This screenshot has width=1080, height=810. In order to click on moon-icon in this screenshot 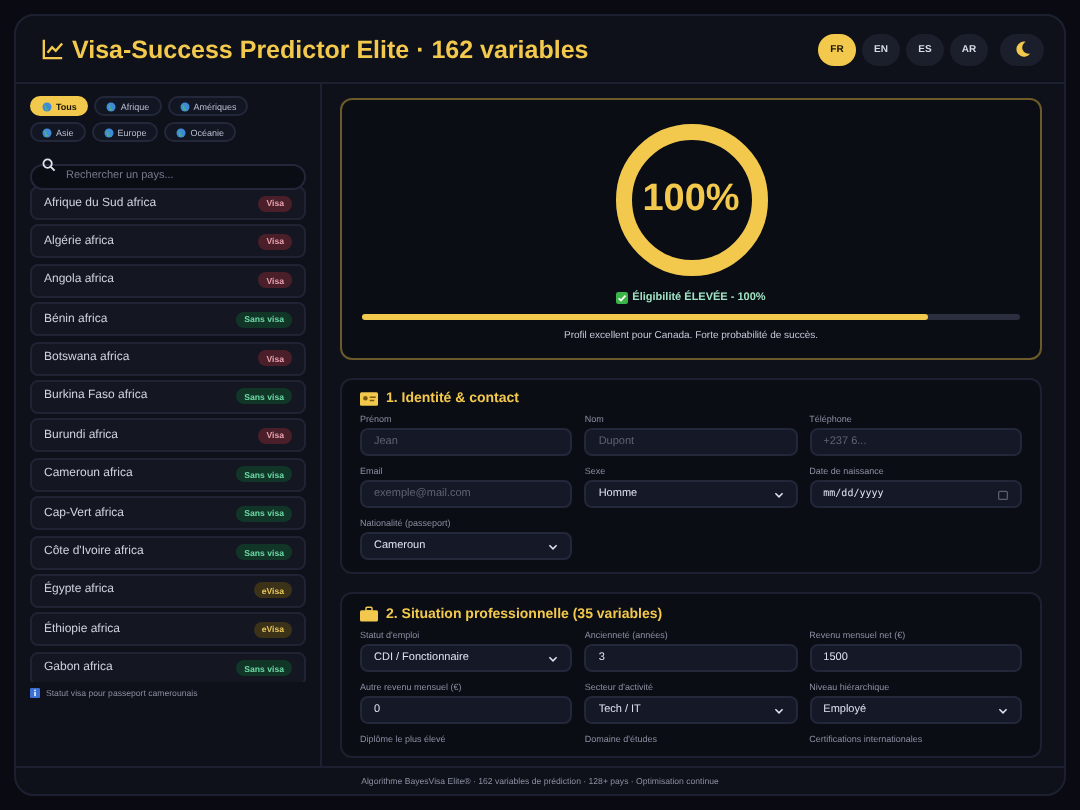, I will do `click(1022, 49)`.